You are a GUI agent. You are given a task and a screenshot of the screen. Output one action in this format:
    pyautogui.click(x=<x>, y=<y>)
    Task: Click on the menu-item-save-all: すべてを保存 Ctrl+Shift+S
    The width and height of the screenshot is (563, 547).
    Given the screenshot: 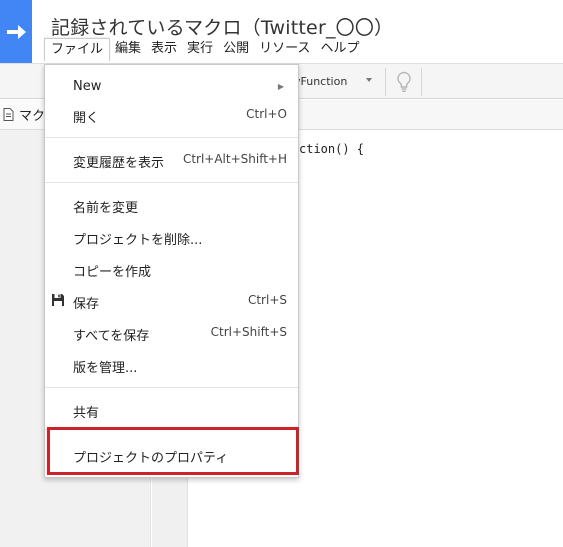 What is the action you would take?
    pyautogui.click(x=171, y=333)
    